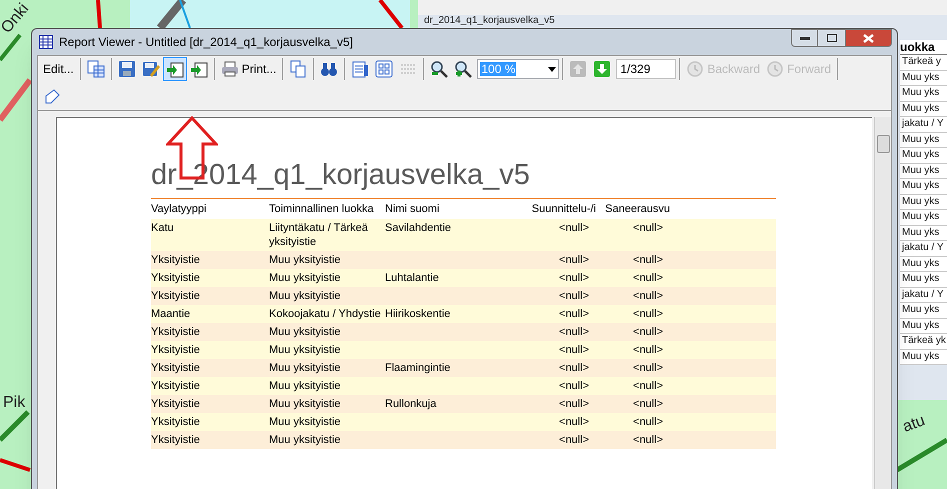  What do you see at coordinates (14, 402) in the screenshot?
I see `map-label: Pik` at bounding box center [14, 402].